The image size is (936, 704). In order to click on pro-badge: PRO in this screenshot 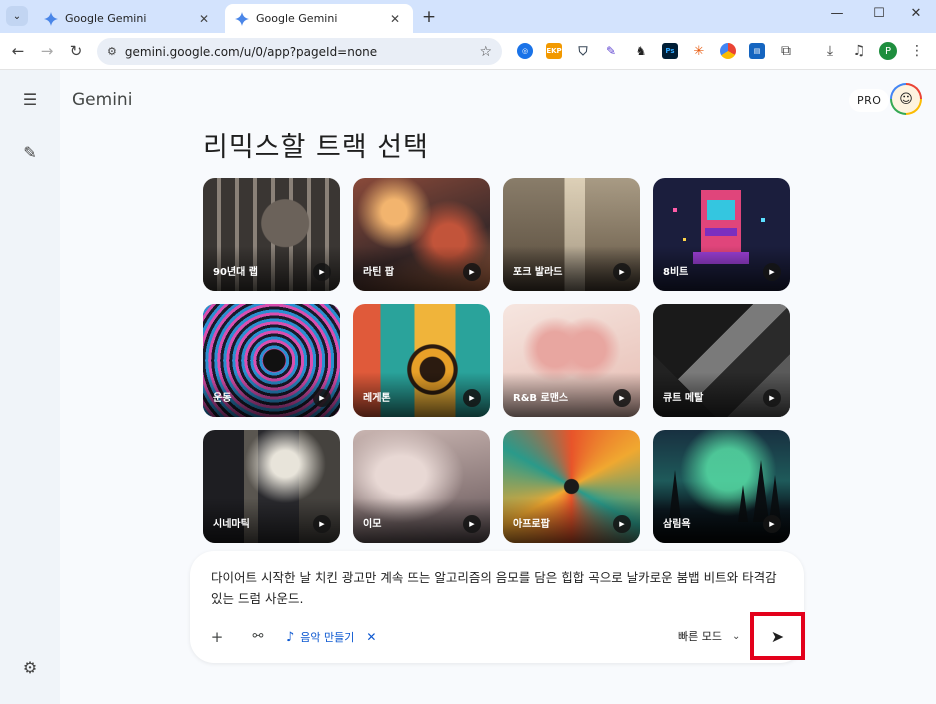, I will do `click(869, 100)`.